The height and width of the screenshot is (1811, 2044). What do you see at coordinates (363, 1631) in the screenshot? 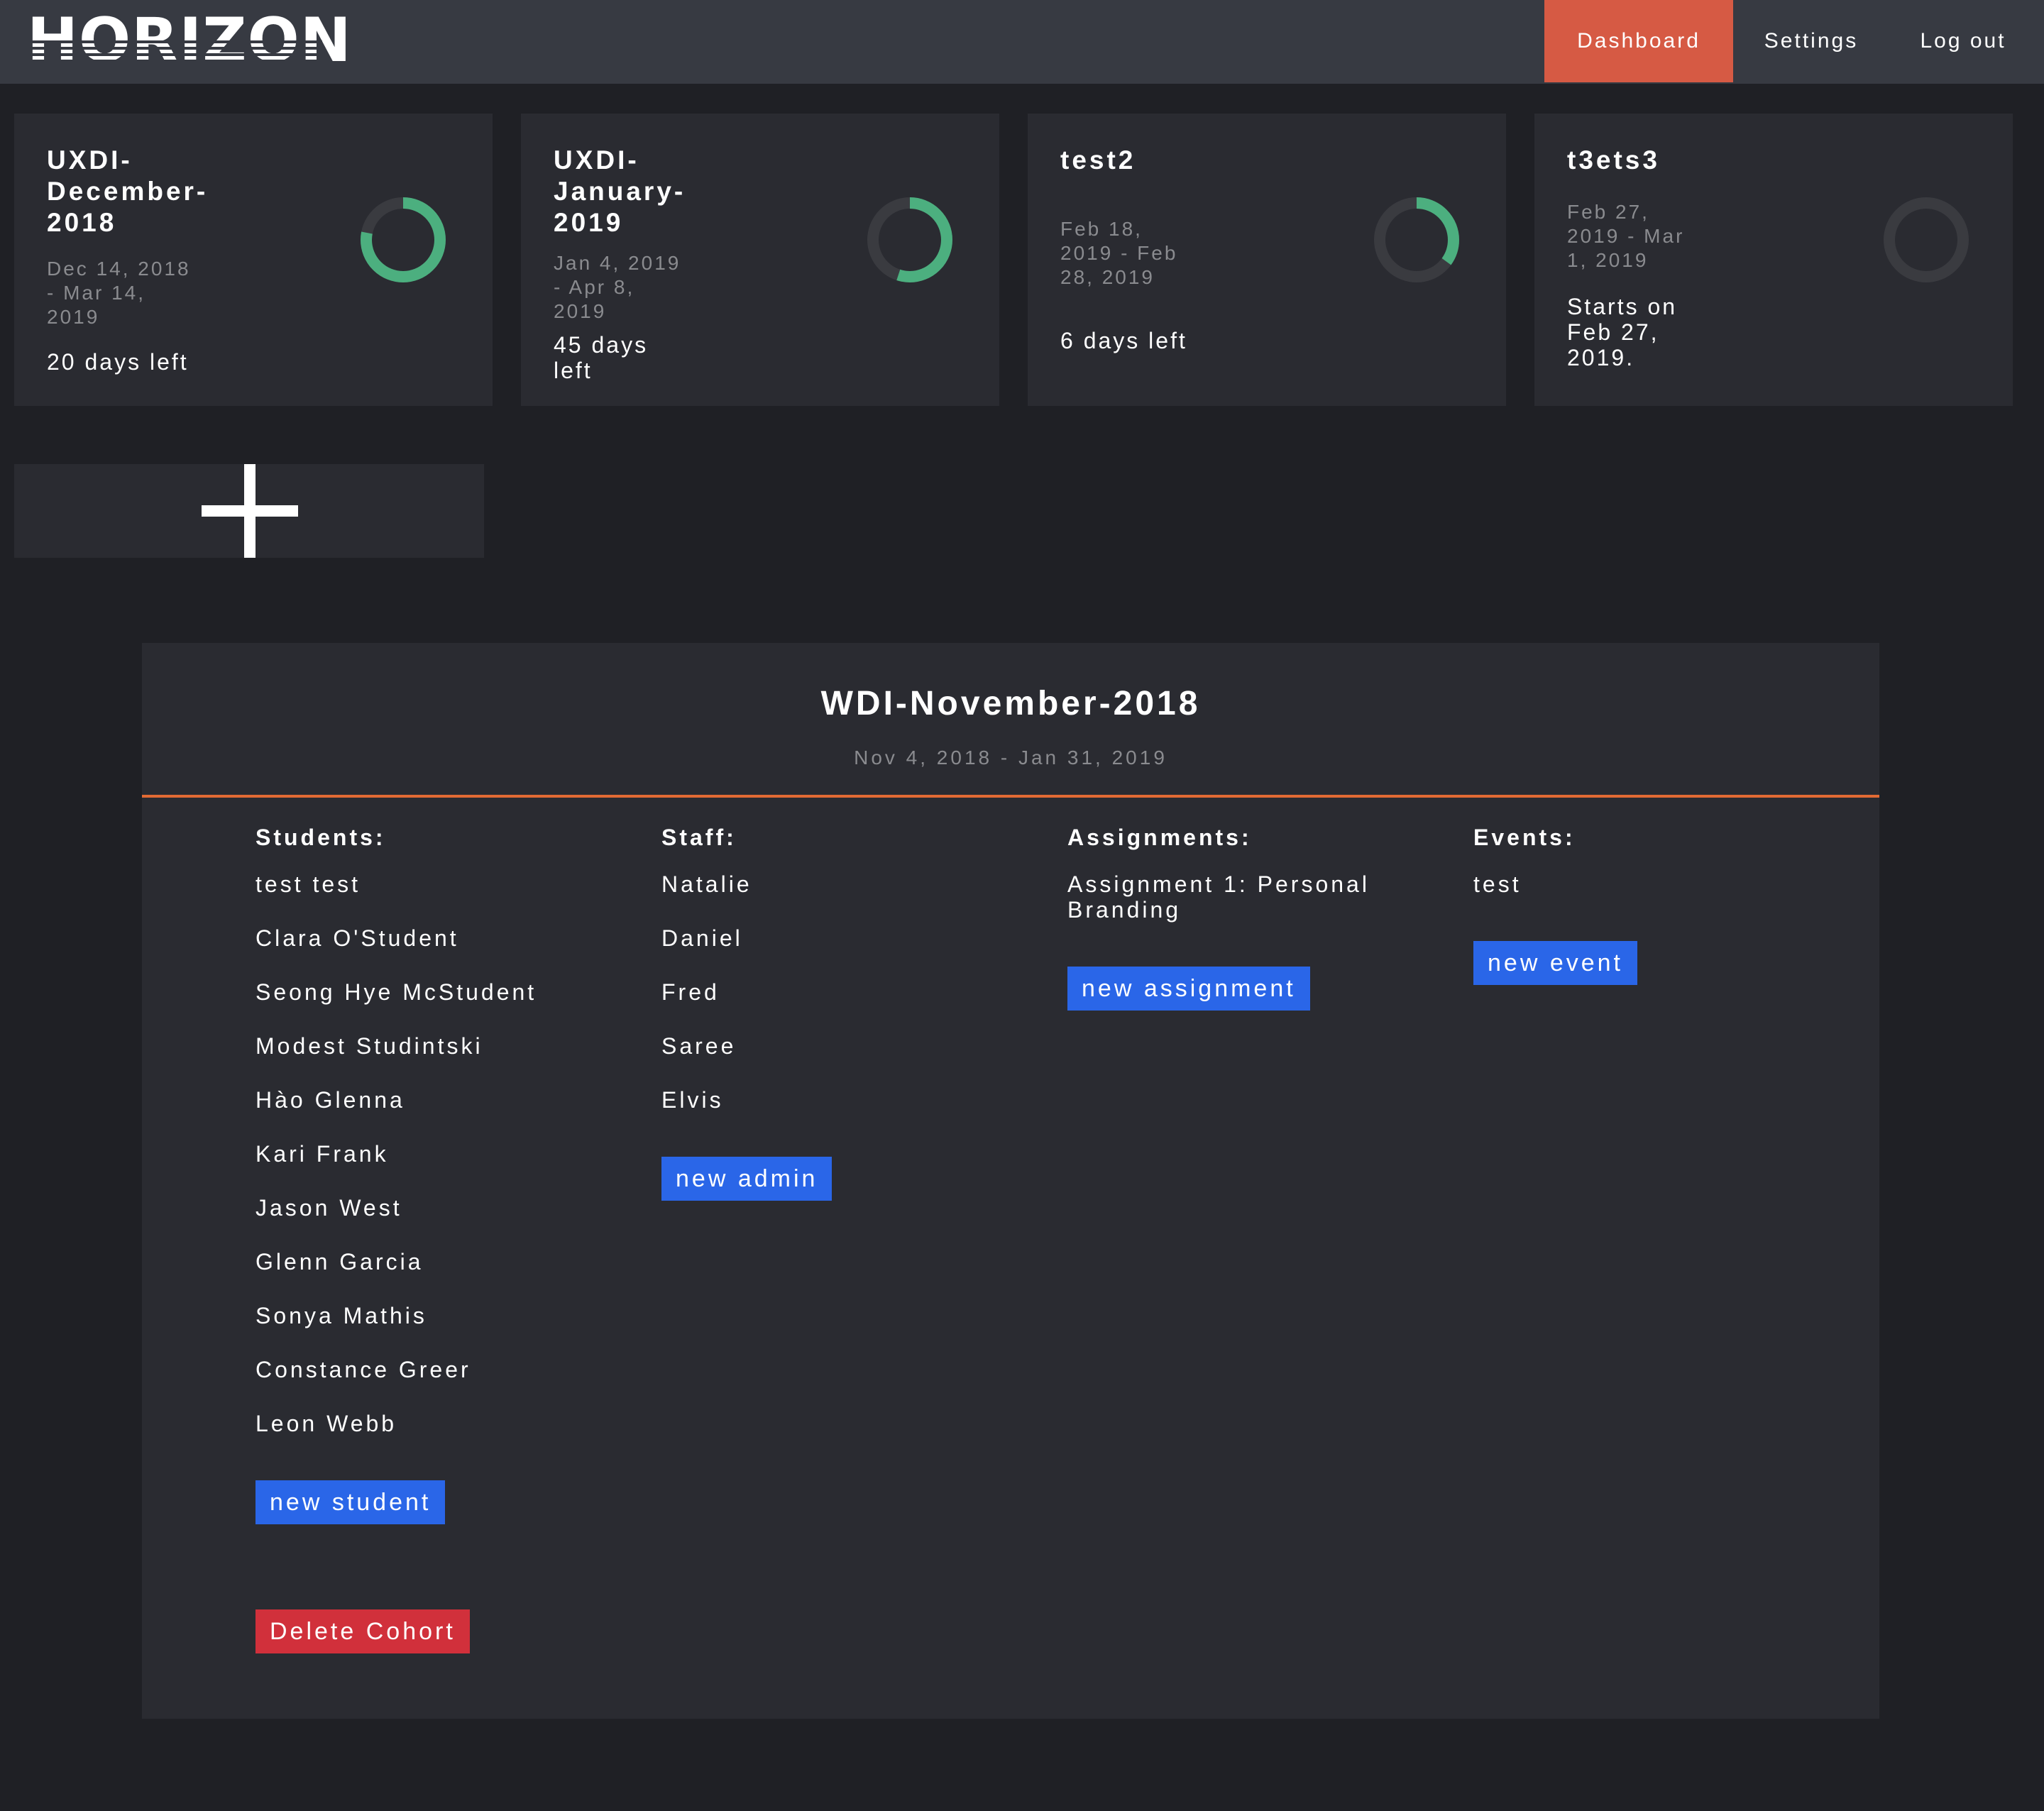
I see `delete-cohort-button: Delete Cohort` at bounding box center [363, 1631].